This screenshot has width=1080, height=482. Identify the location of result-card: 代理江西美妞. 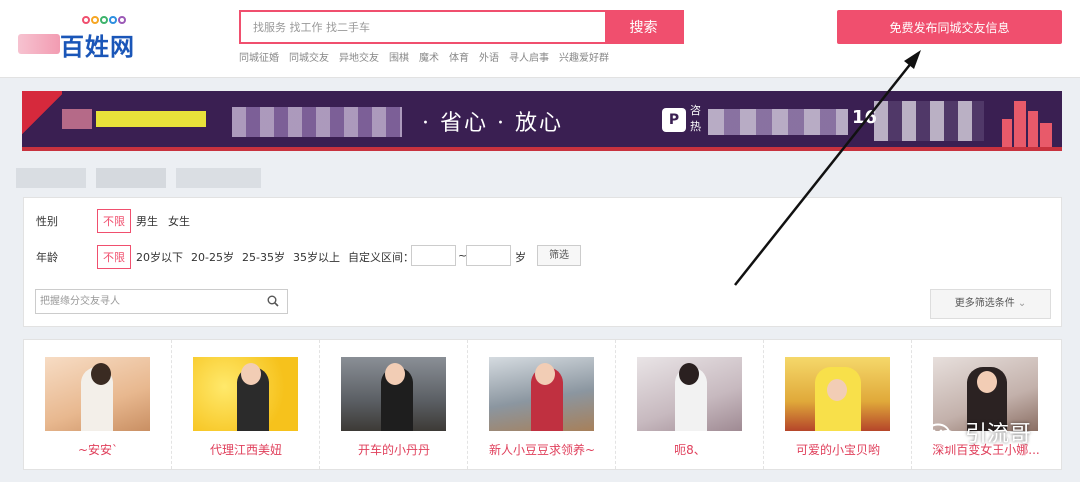
(246, 404).